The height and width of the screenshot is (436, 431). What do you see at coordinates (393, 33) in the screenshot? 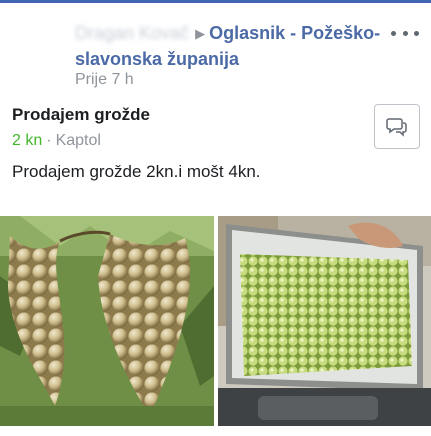
I see `more-horizontal-icon` at bounding box center [393, 33].